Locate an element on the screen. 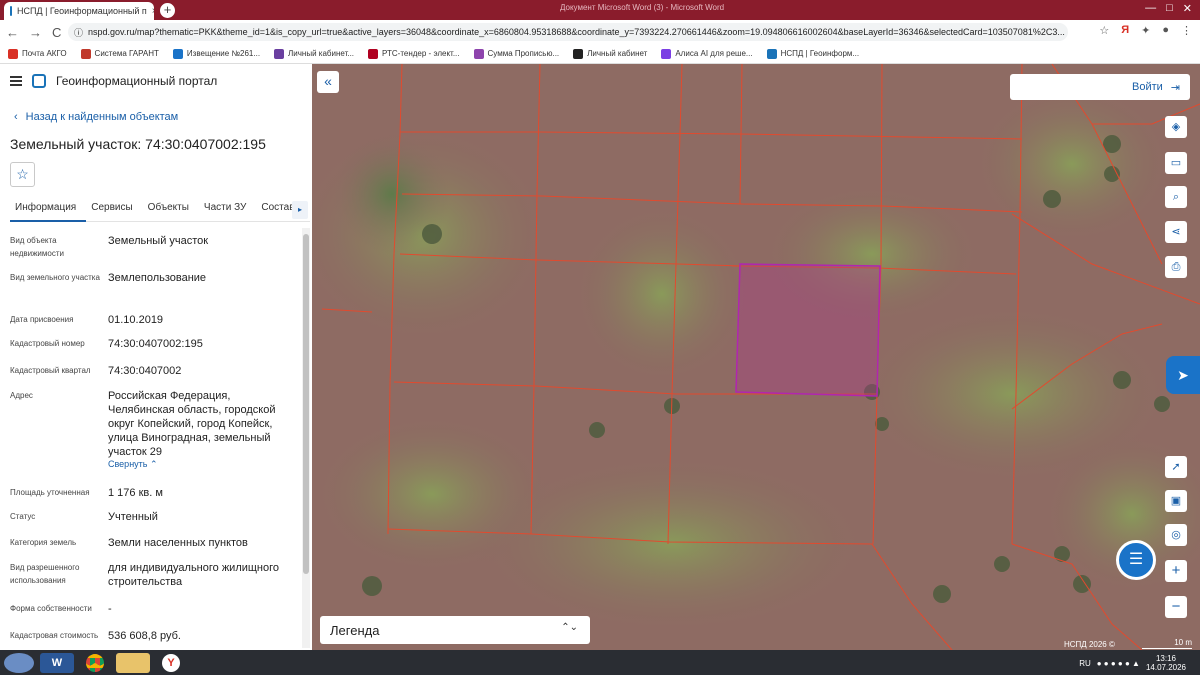  favorite-star-icon: ☆ is located at coordinates (22, 174).